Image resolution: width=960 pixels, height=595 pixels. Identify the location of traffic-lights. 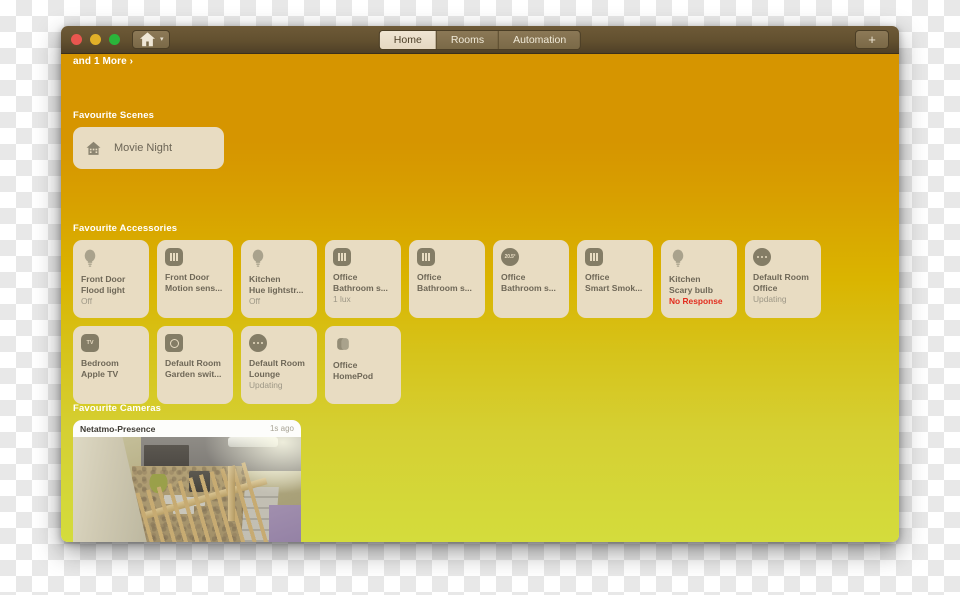
(95, 39).